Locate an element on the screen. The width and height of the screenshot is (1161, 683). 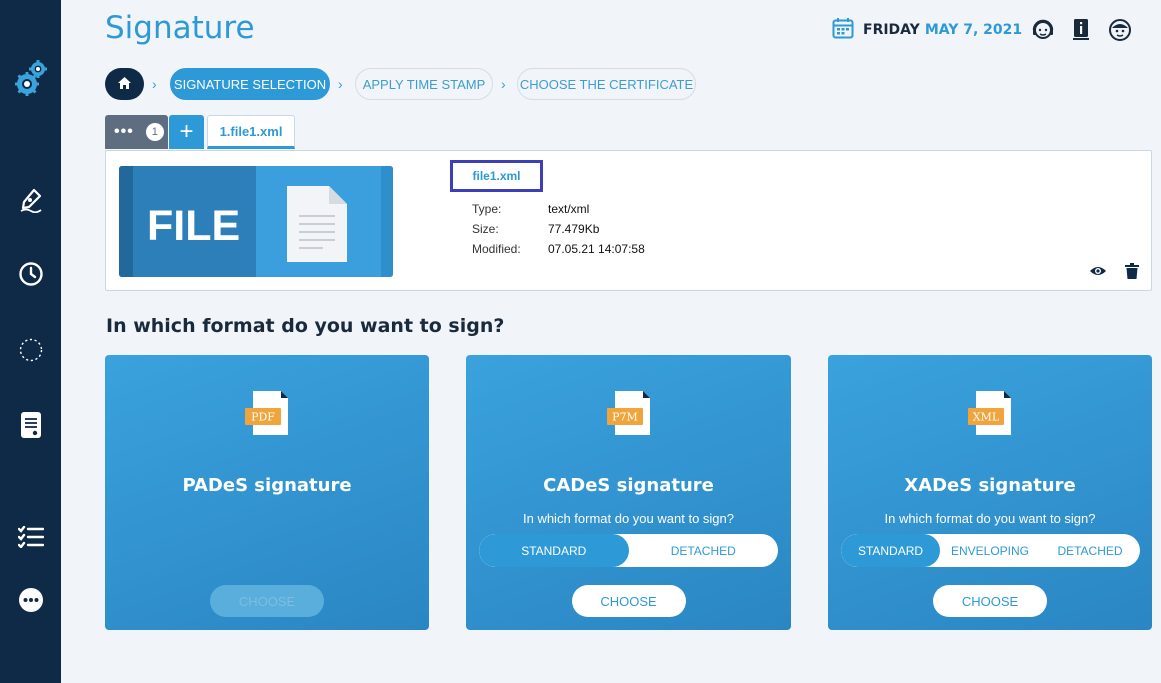
date-day: FRIDAY is located at coordinates (891, 30).